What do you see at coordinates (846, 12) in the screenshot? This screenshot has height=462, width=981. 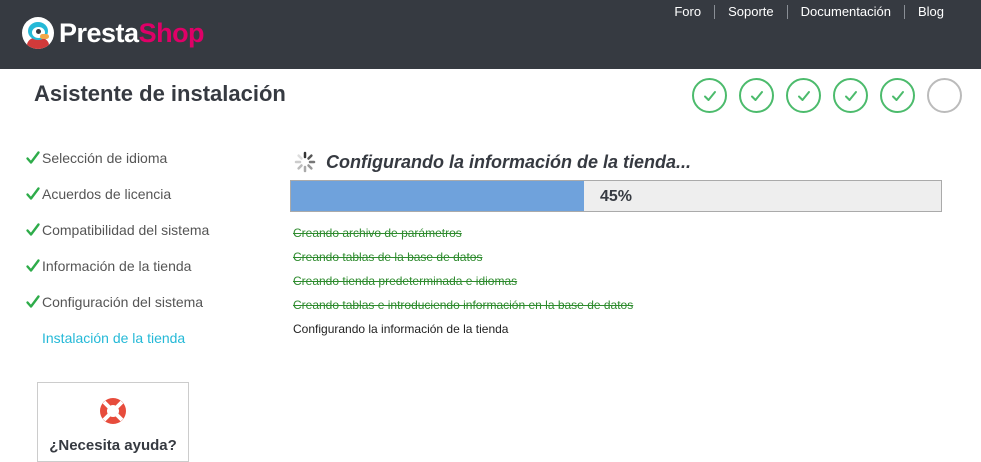 I see `nav-link-documentacion: Documentación` at bounding box center [846, 12].